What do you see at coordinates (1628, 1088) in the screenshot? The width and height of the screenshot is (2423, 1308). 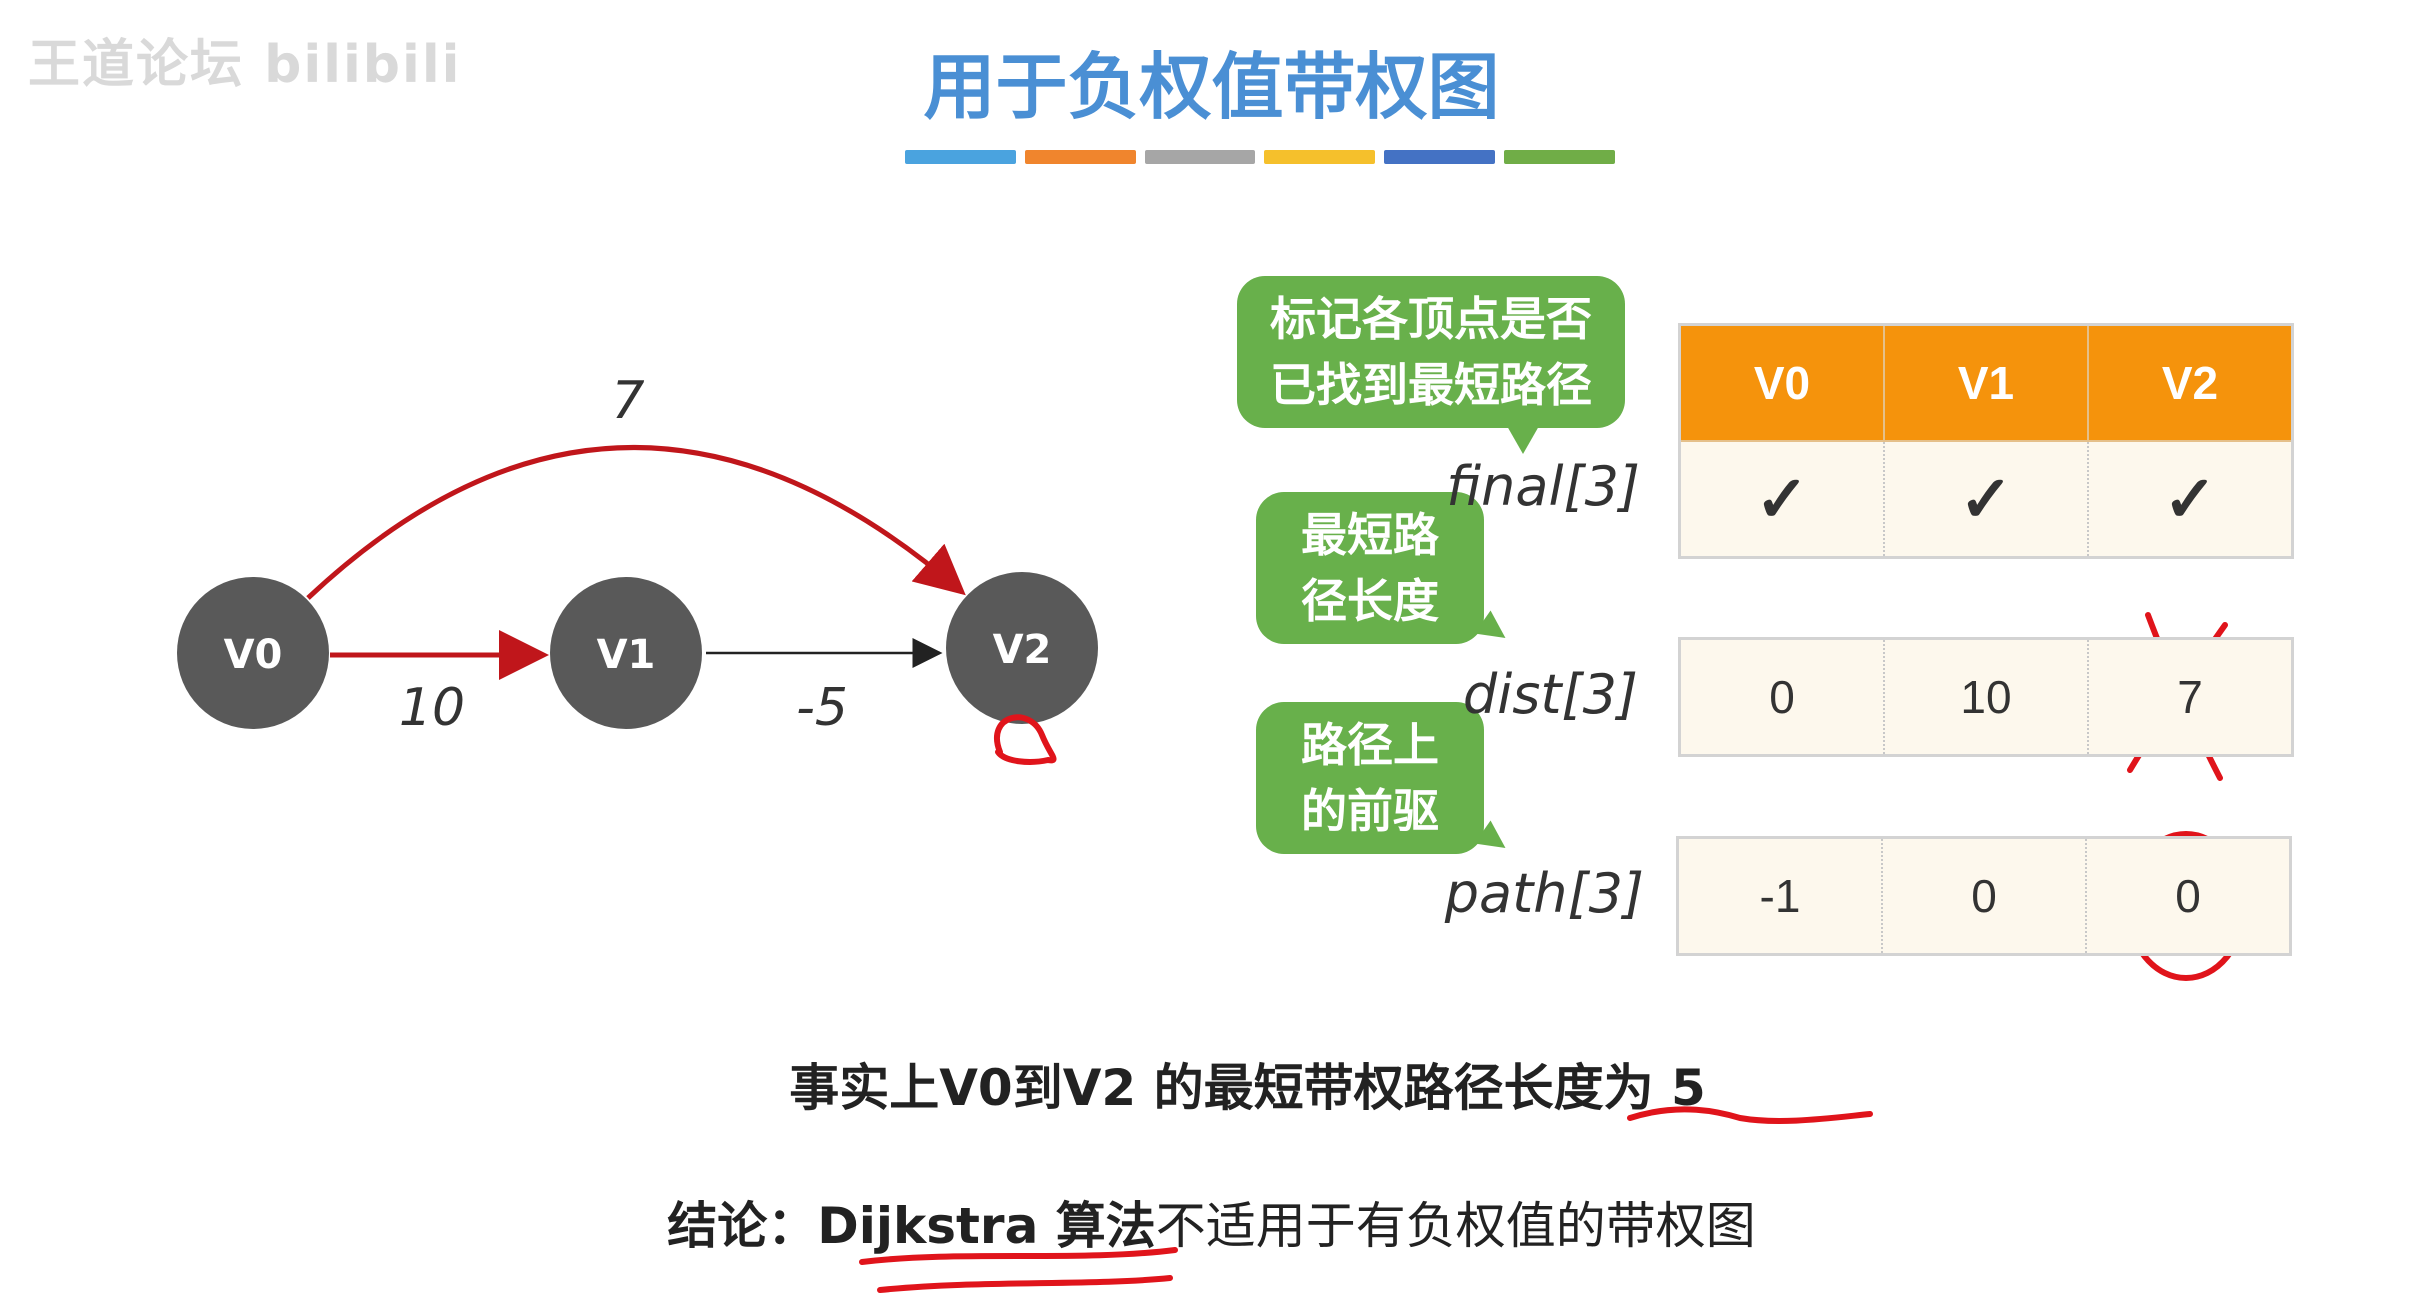 I see `caption-fact-word: 为` at bounding box center [1628, 1088].